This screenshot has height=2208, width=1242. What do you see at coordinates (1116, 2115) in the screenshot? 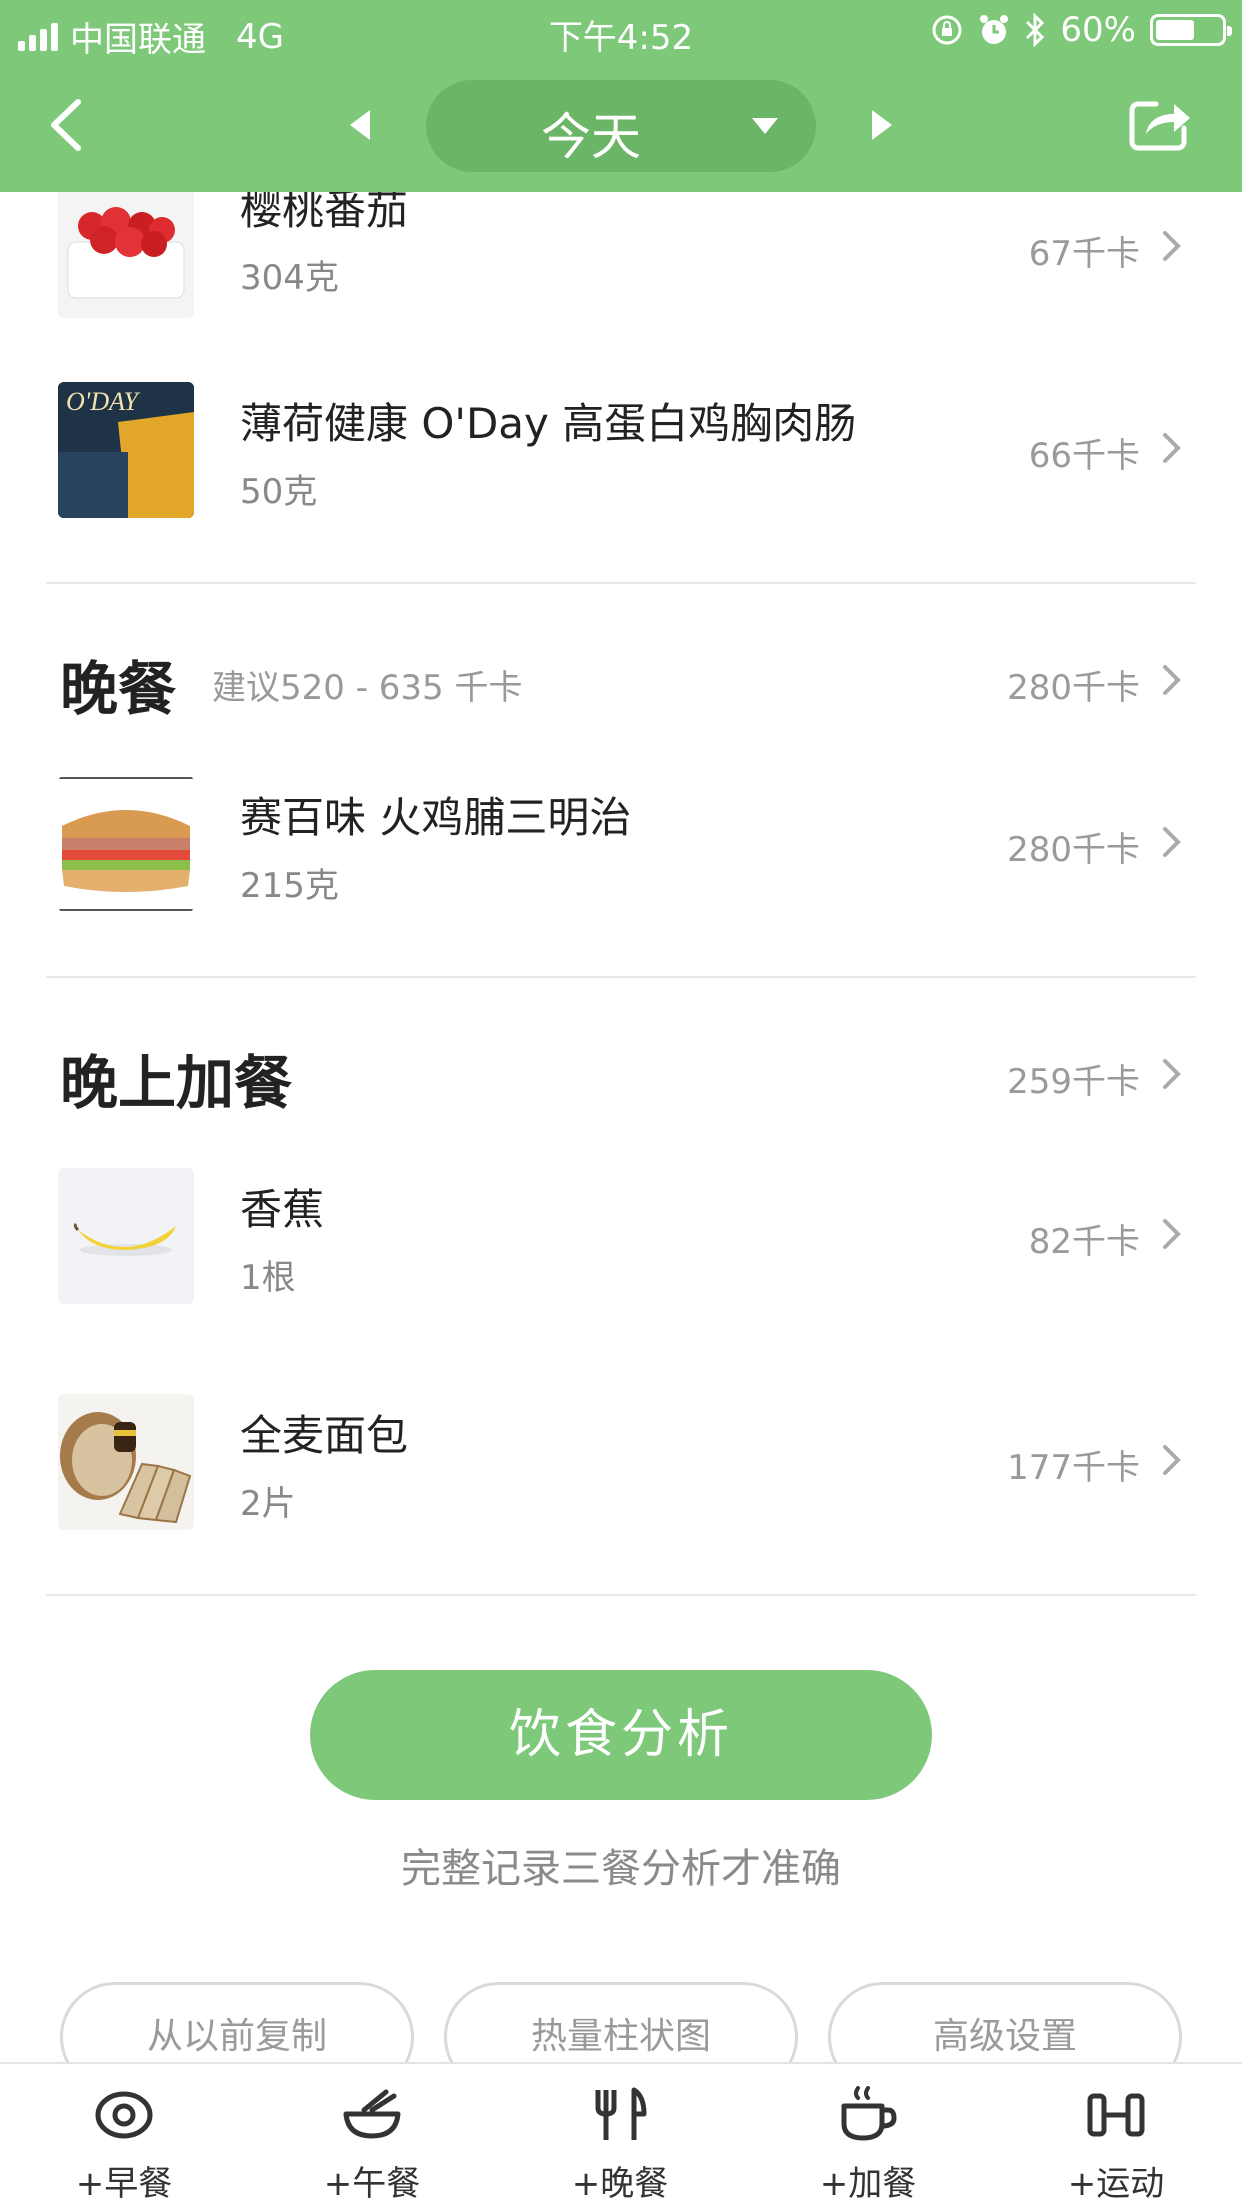
I see `dumbbell-icon` at bounding box center [1116, 2115].